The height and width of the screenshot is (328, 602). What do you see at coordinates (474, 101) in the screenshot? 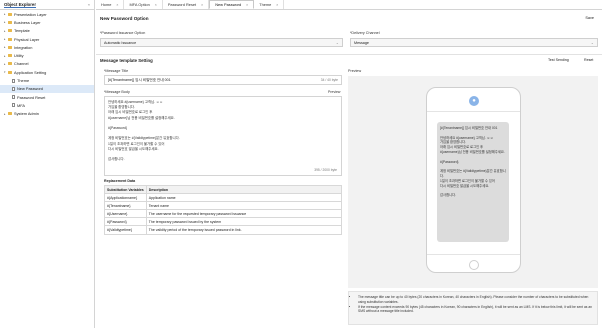
I see `contact-avatar-icon: ●` at bounding box center [474, 101].